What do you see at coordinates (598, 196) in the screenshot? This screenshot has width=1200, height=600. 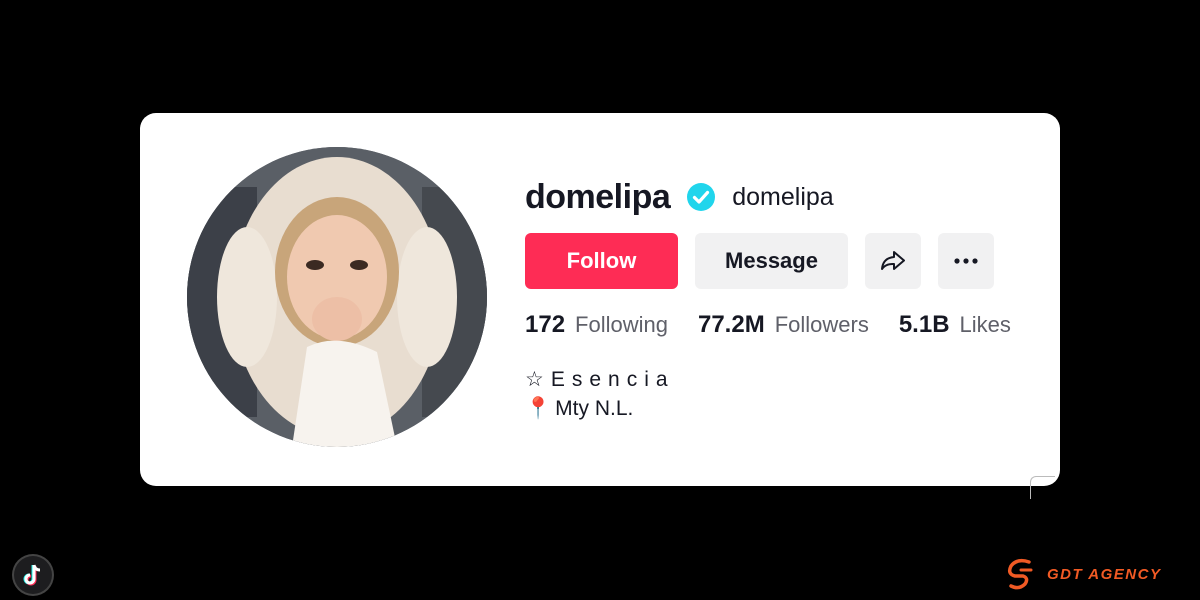 I see `username: domelipa` at bounding box center [598, 196].